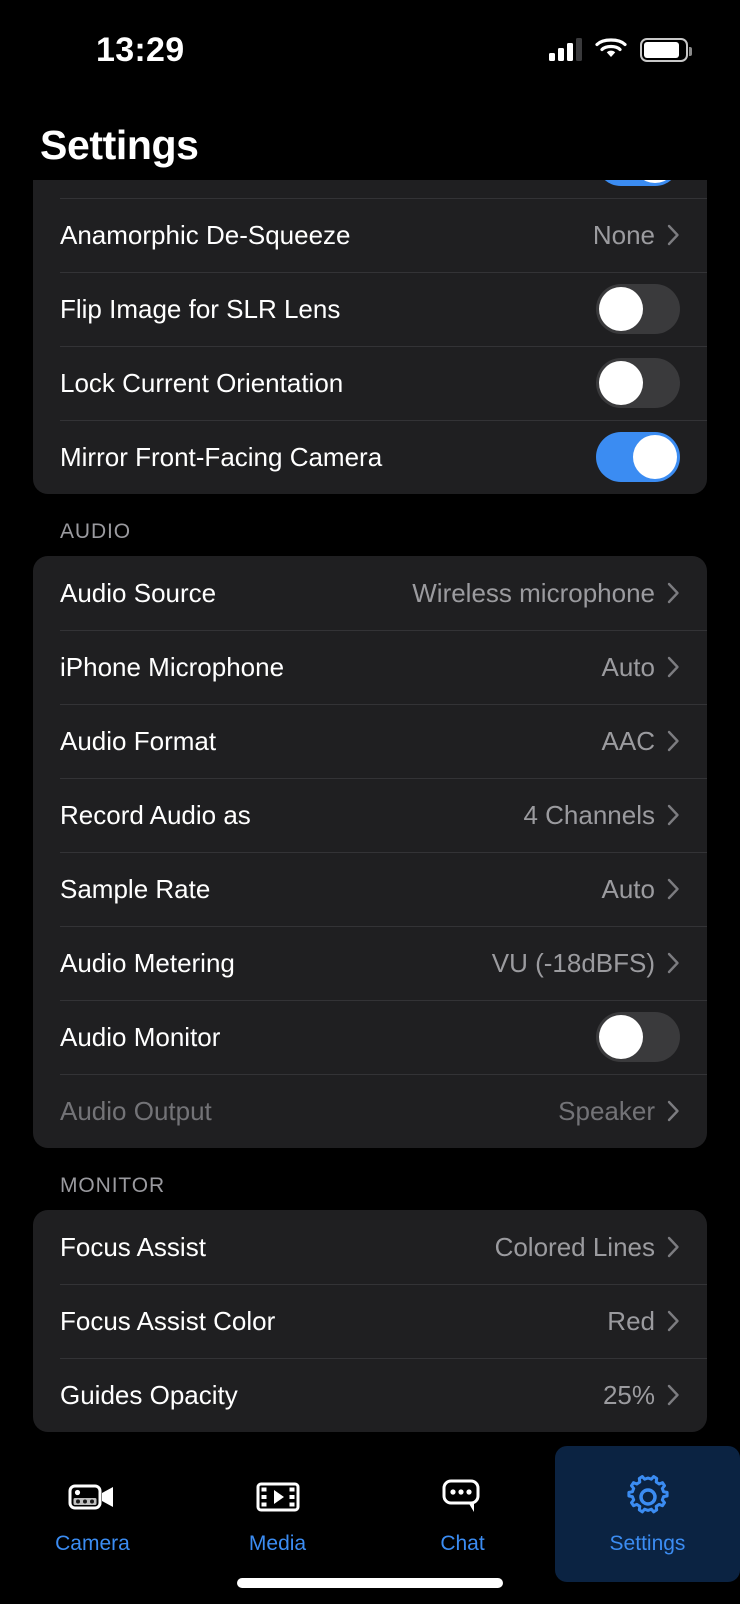 This screenshot has width=740, height=1604. I want to click on setting-row-lens-correction: Lens Correction, so click(370, 189).